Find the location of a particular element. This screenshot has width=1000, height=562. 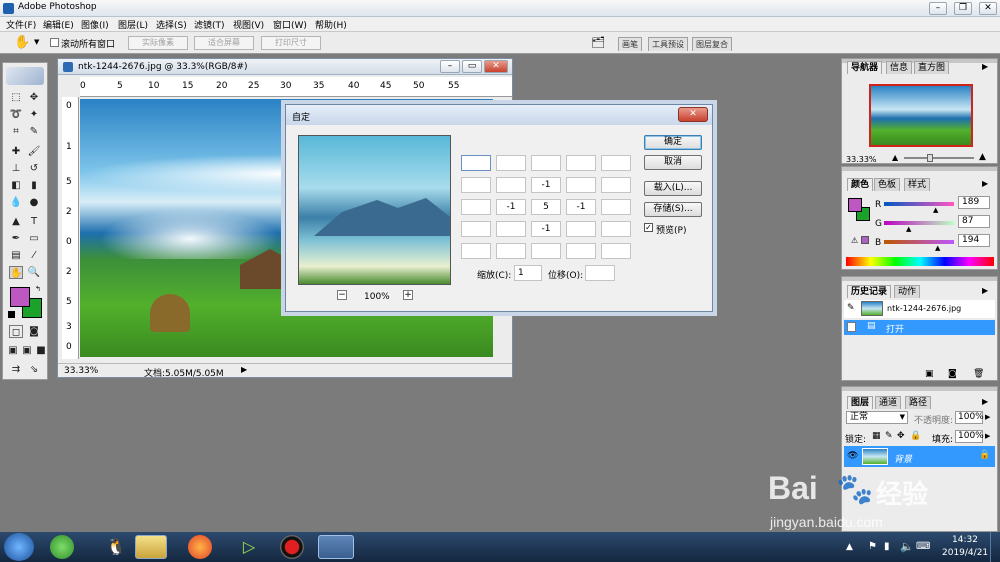

tool-preset-dropdown-icon: ▼ is located at coordinates (36, 42).